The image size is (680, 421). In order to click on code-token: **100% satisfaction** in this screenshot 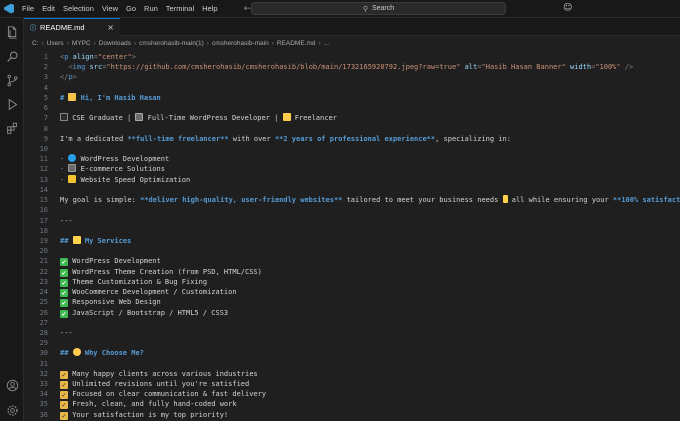, I will do `click(646, 200)`.